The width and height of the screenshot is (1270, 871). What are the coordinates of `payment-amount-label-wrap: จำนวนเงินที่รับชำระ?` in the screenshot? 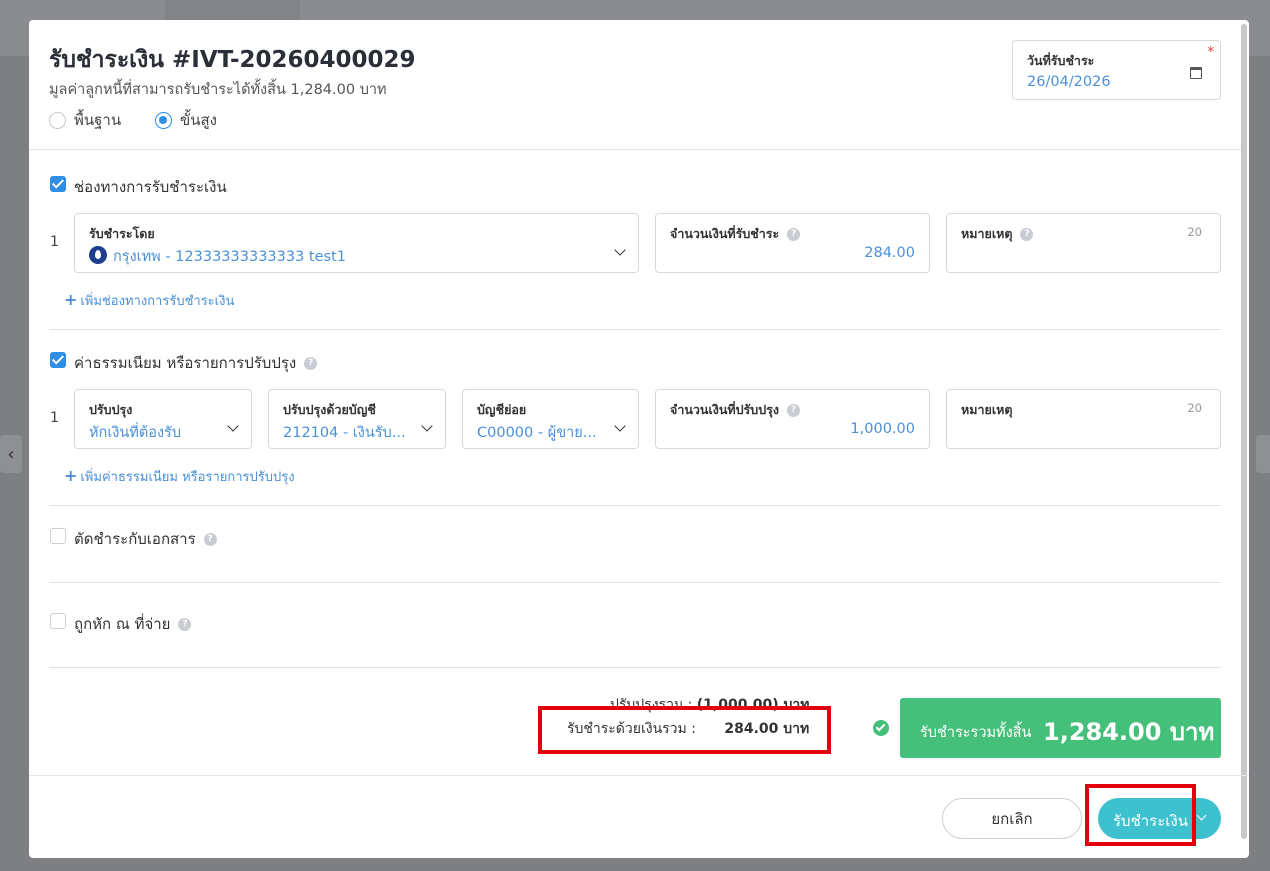 It's located at (735, 234).